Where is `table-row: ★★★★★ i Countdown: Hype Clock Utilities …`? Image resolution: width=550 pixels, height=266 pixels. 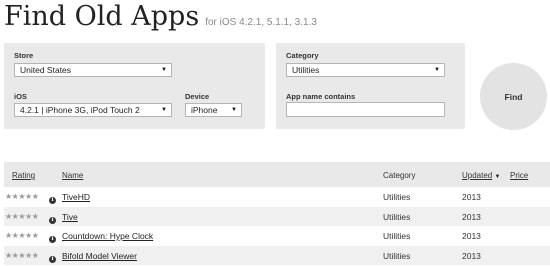 table-row: ★★★★★ i Countdown: Hype Clock Utilities … is located at coordinates (277, 236).